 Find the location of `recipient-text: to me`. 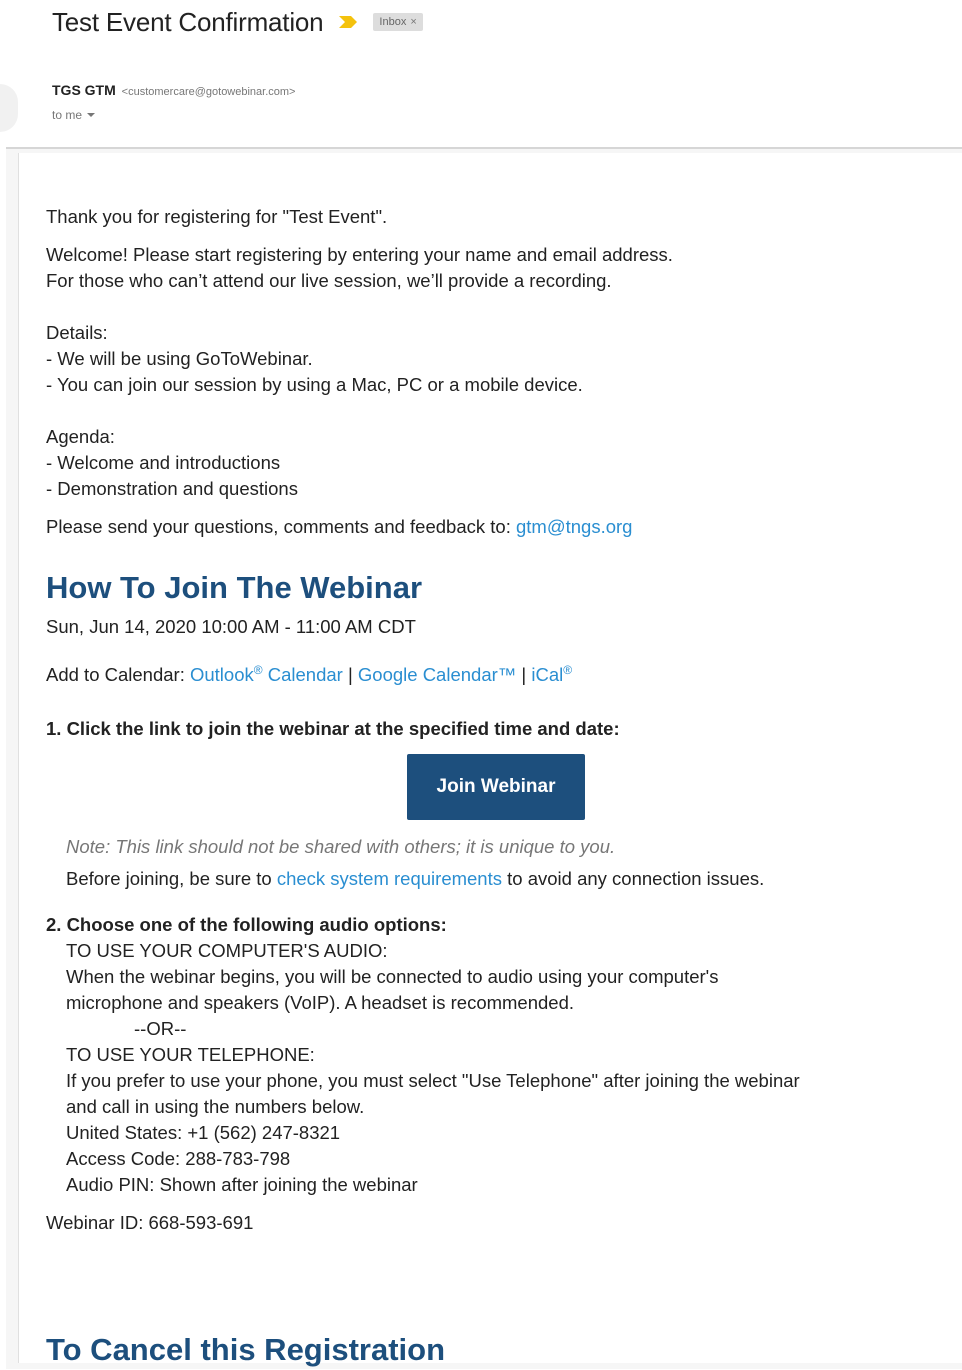

recipient-text: to me is located at coordinates (67, 115).